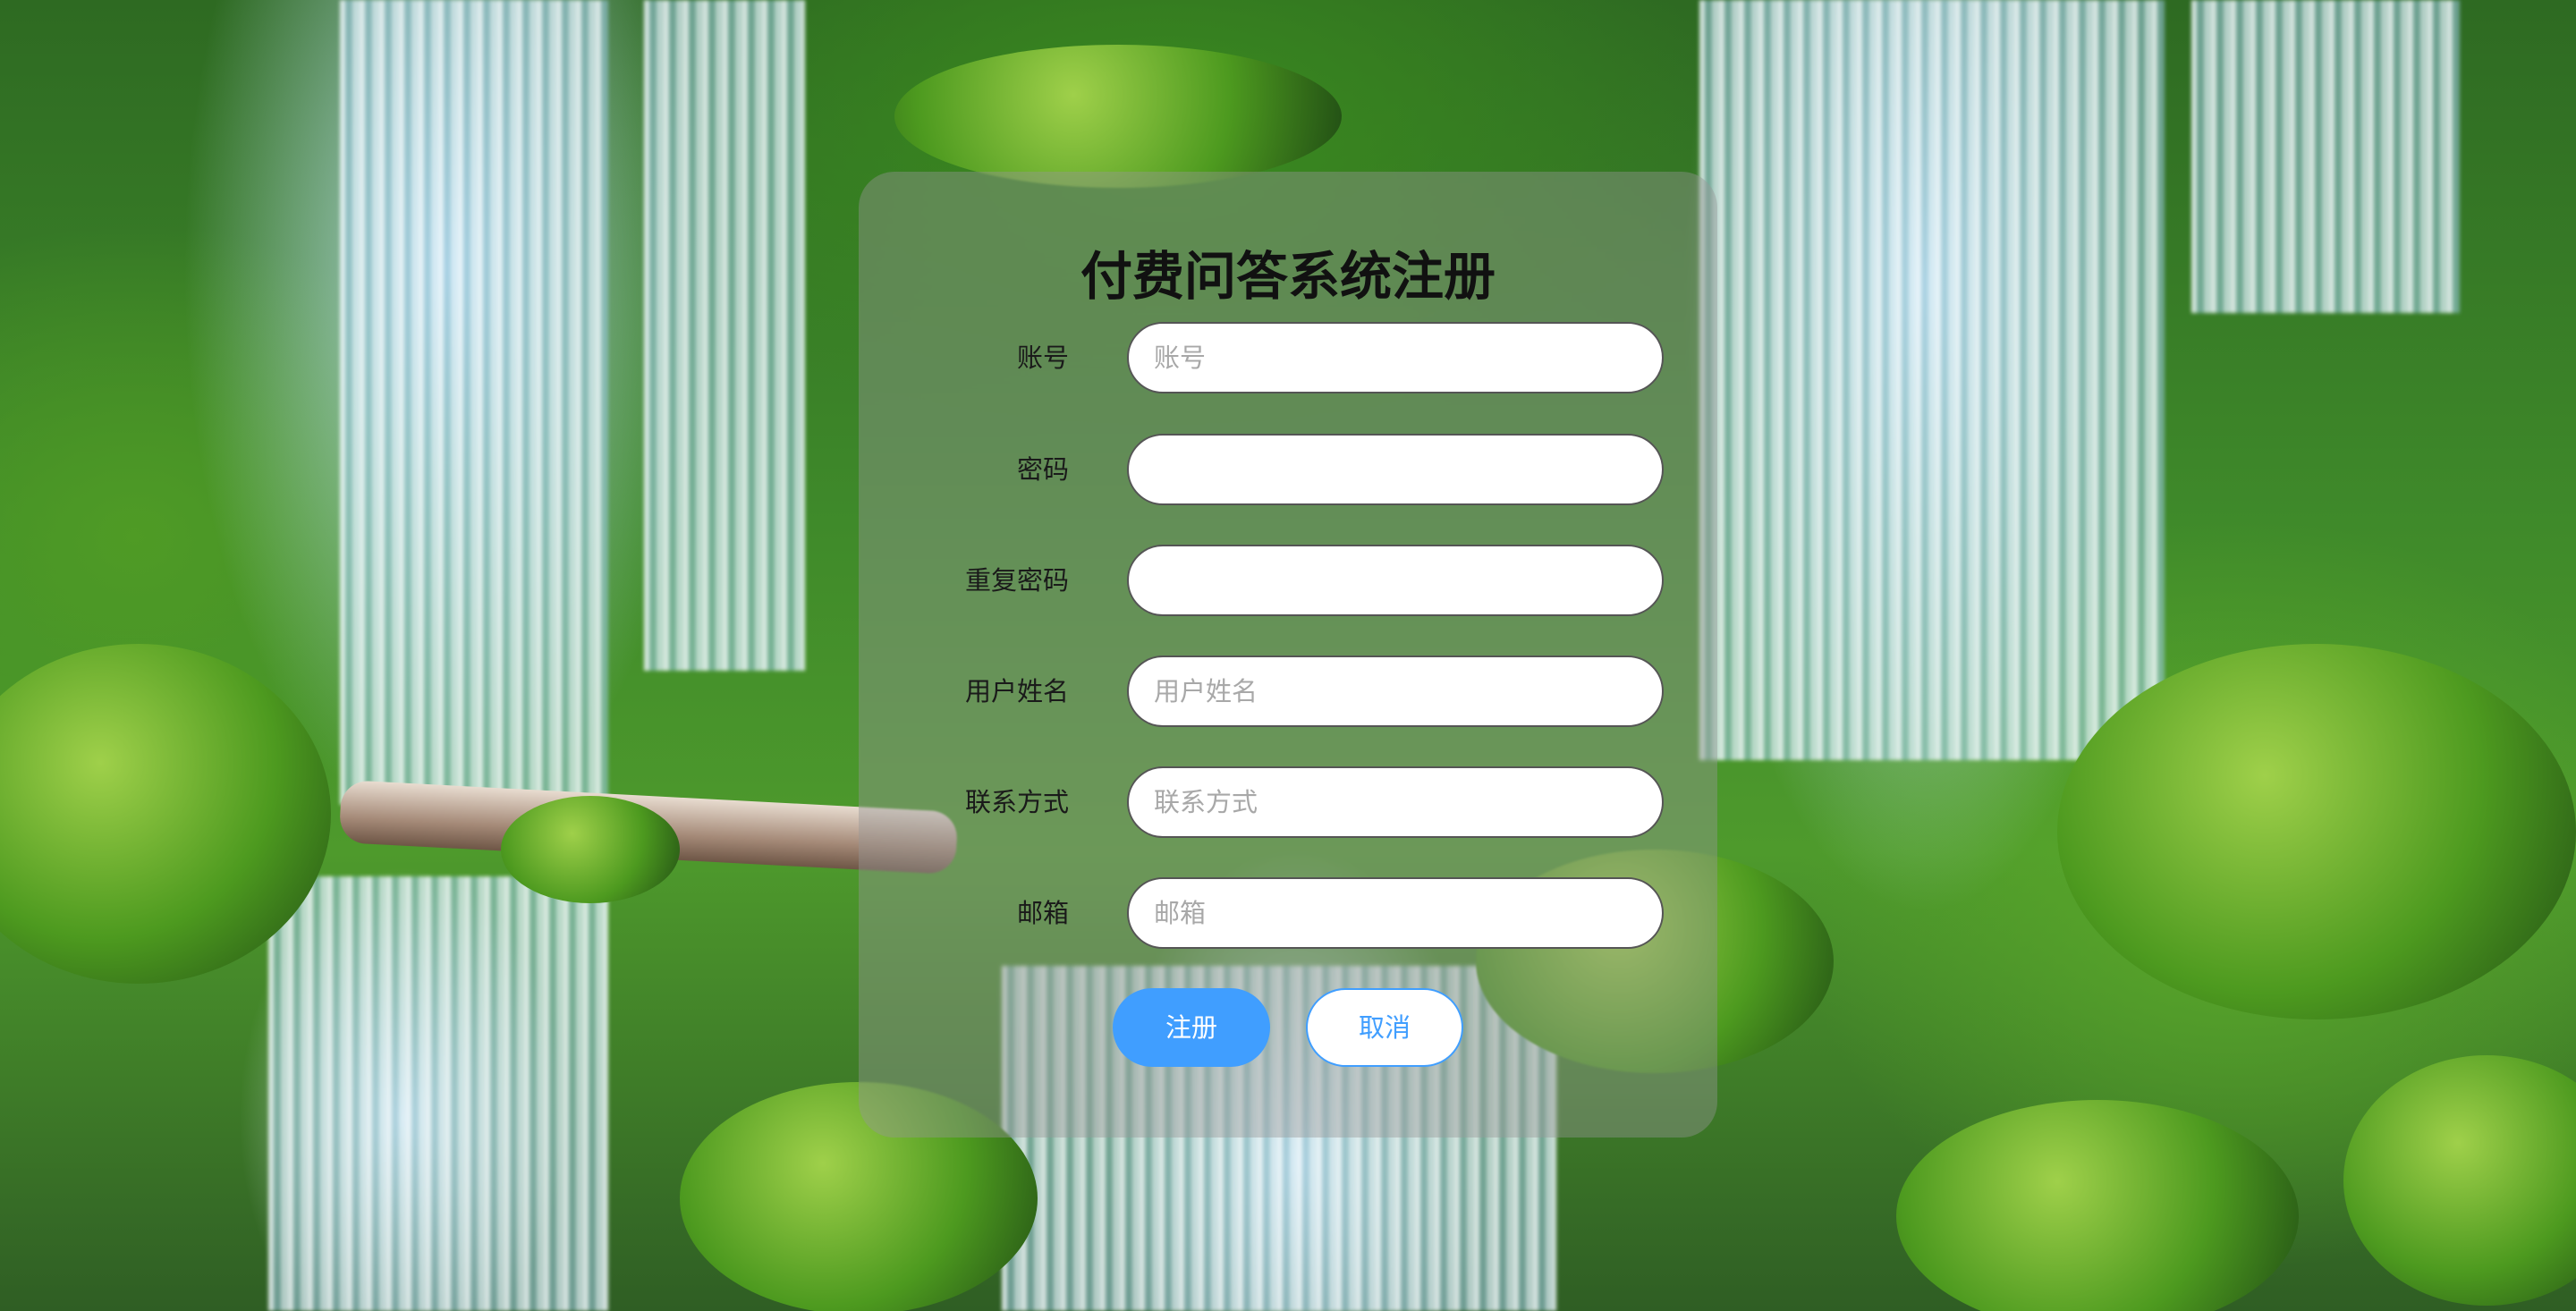 This screenshot has height=1311, width=2576. What do you see at coordinates (1191, 1027) in the screenshot?
I see `register-button: 注册` at bounding box center [1191, 1027].